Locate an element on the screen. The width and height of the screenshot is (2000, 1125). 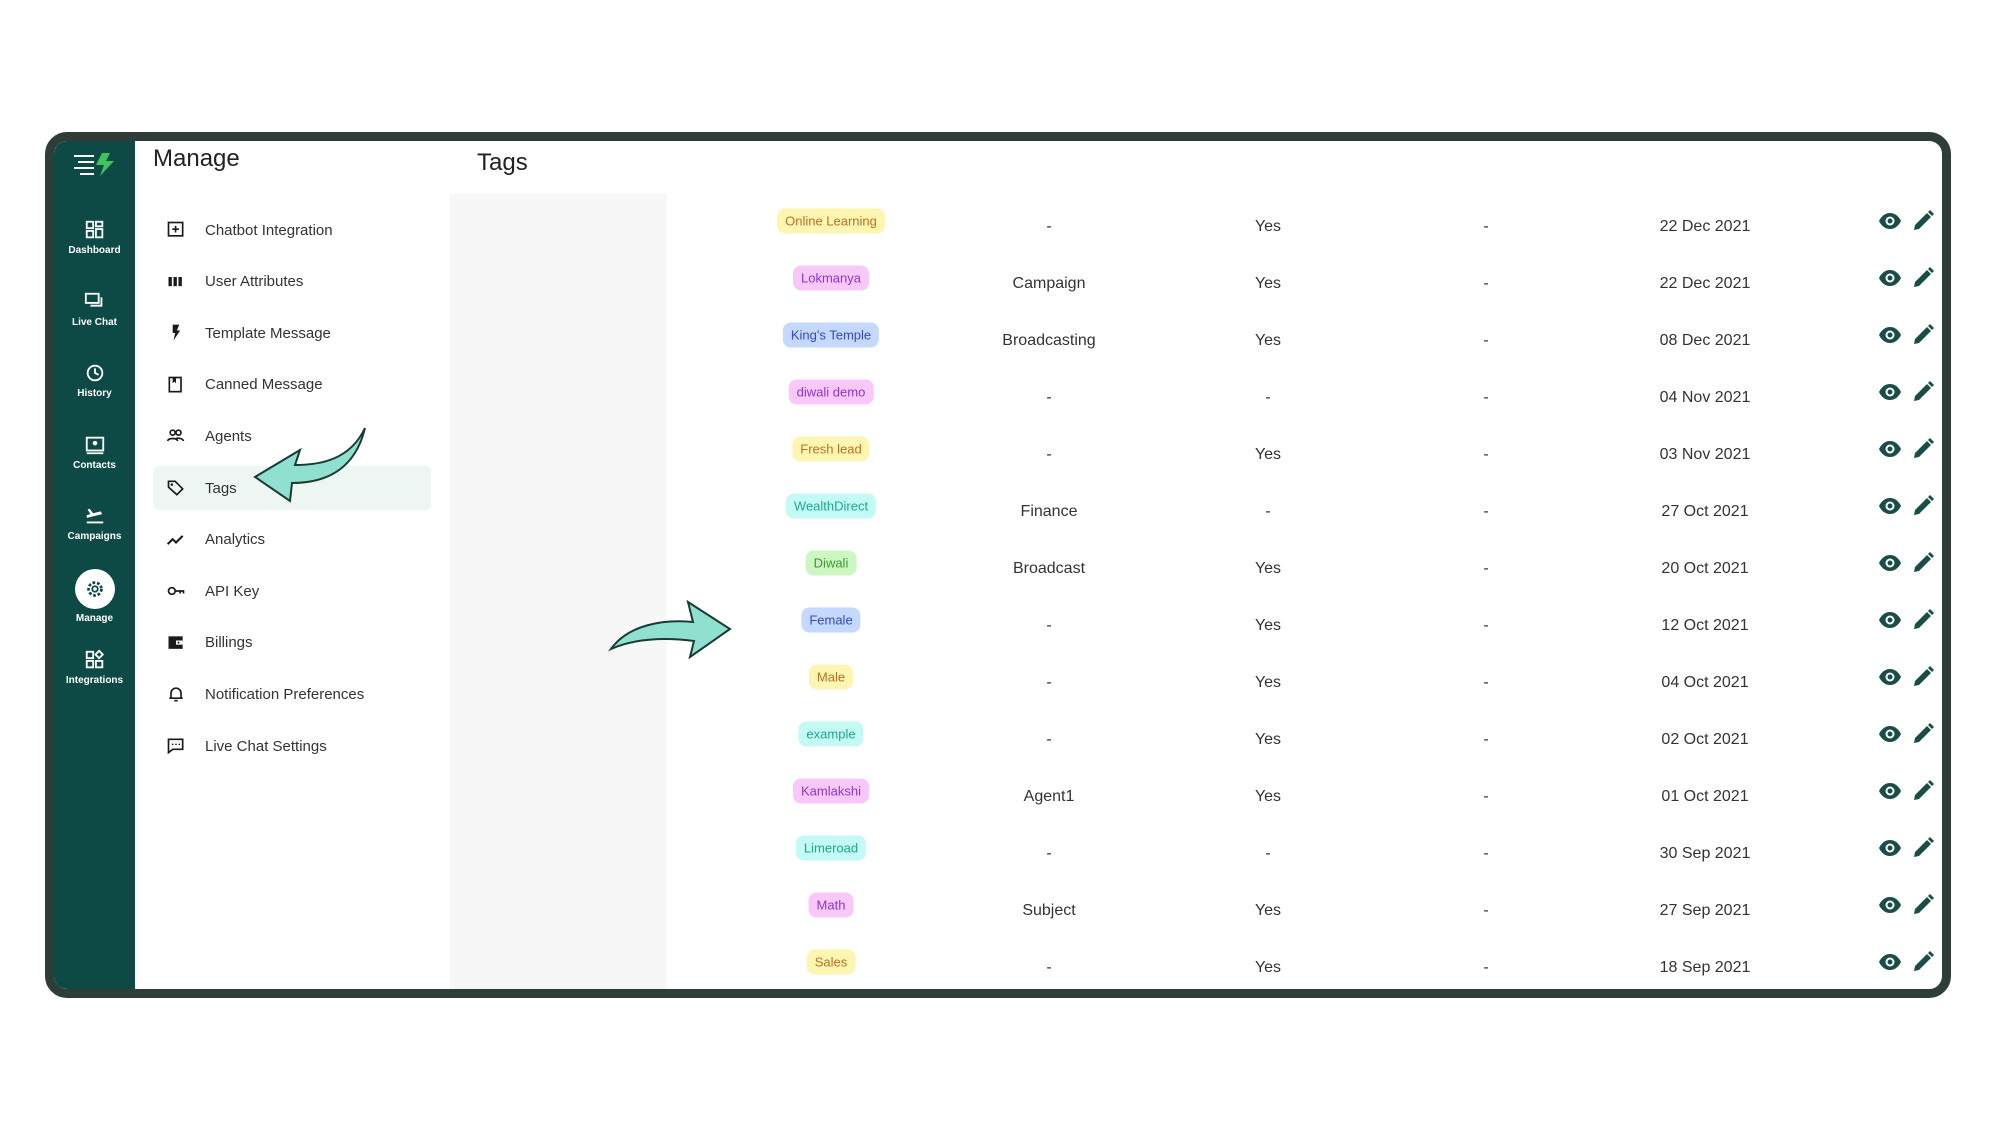
rail-item-contacts: Contacts is located at coordinates (94, 452).